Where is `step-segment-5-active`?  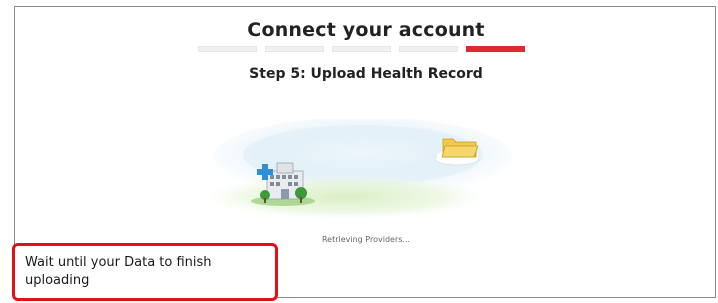
step-segment-5-active is located at coordinates (495, 49).